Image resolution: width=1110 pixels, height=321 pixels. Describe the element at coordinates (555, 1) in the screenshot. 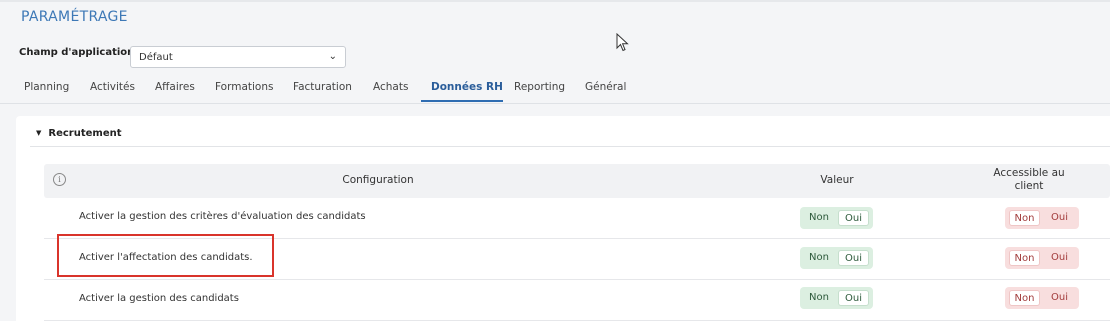

I see `top-divider` at that location.